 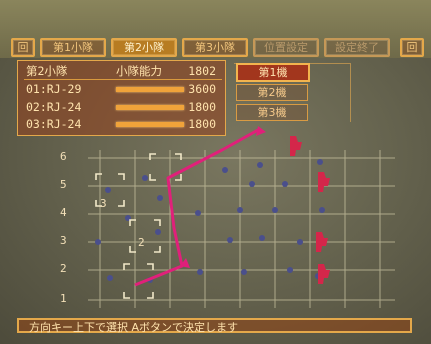 I want to click on slot-number: 3, so click(x=103, y=203).